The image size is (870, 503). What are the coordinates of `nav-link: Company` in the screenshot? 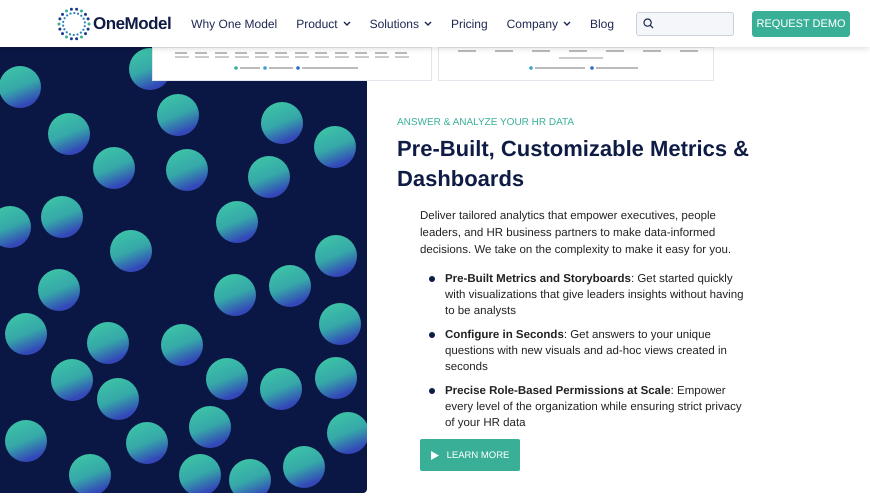 It's located at (538, 23).